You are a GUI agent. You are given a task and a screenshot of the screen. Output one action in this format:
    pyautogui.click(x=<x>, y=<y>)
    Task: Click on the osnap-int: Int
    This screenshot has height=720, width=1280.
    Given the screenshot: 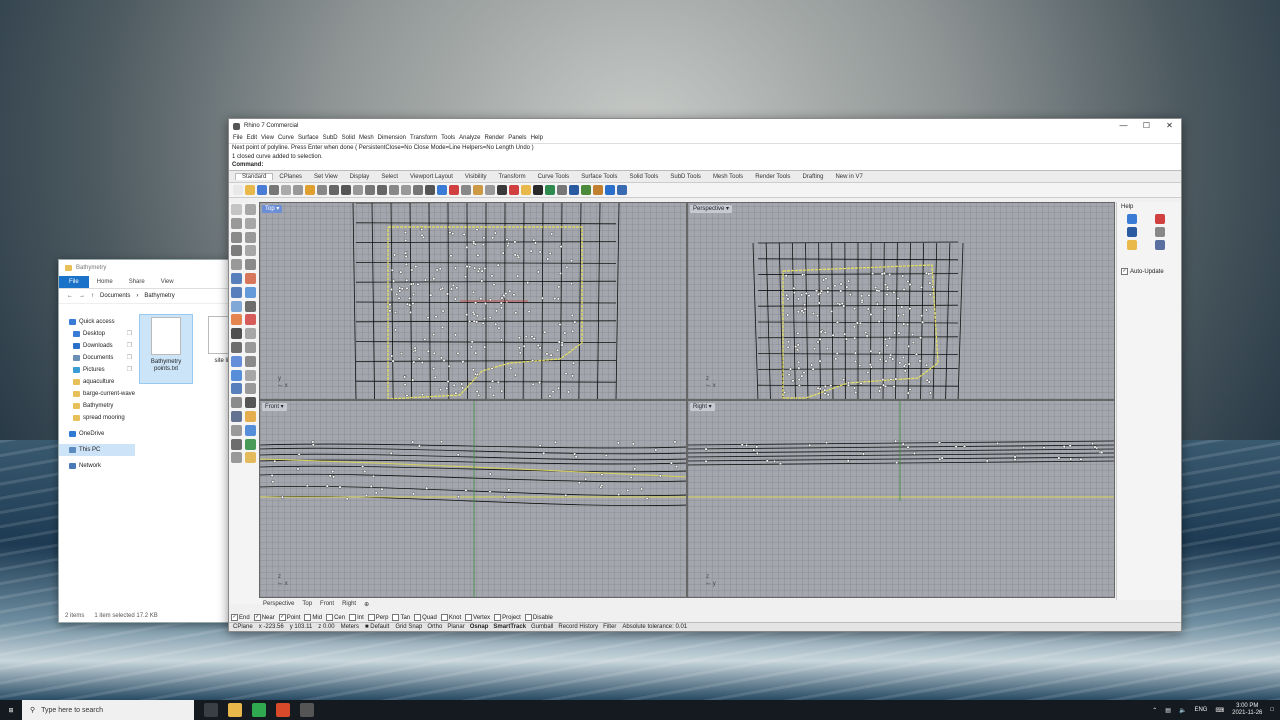 What is the action you would take?
    pyautogui.click(x=356, y=617)
    